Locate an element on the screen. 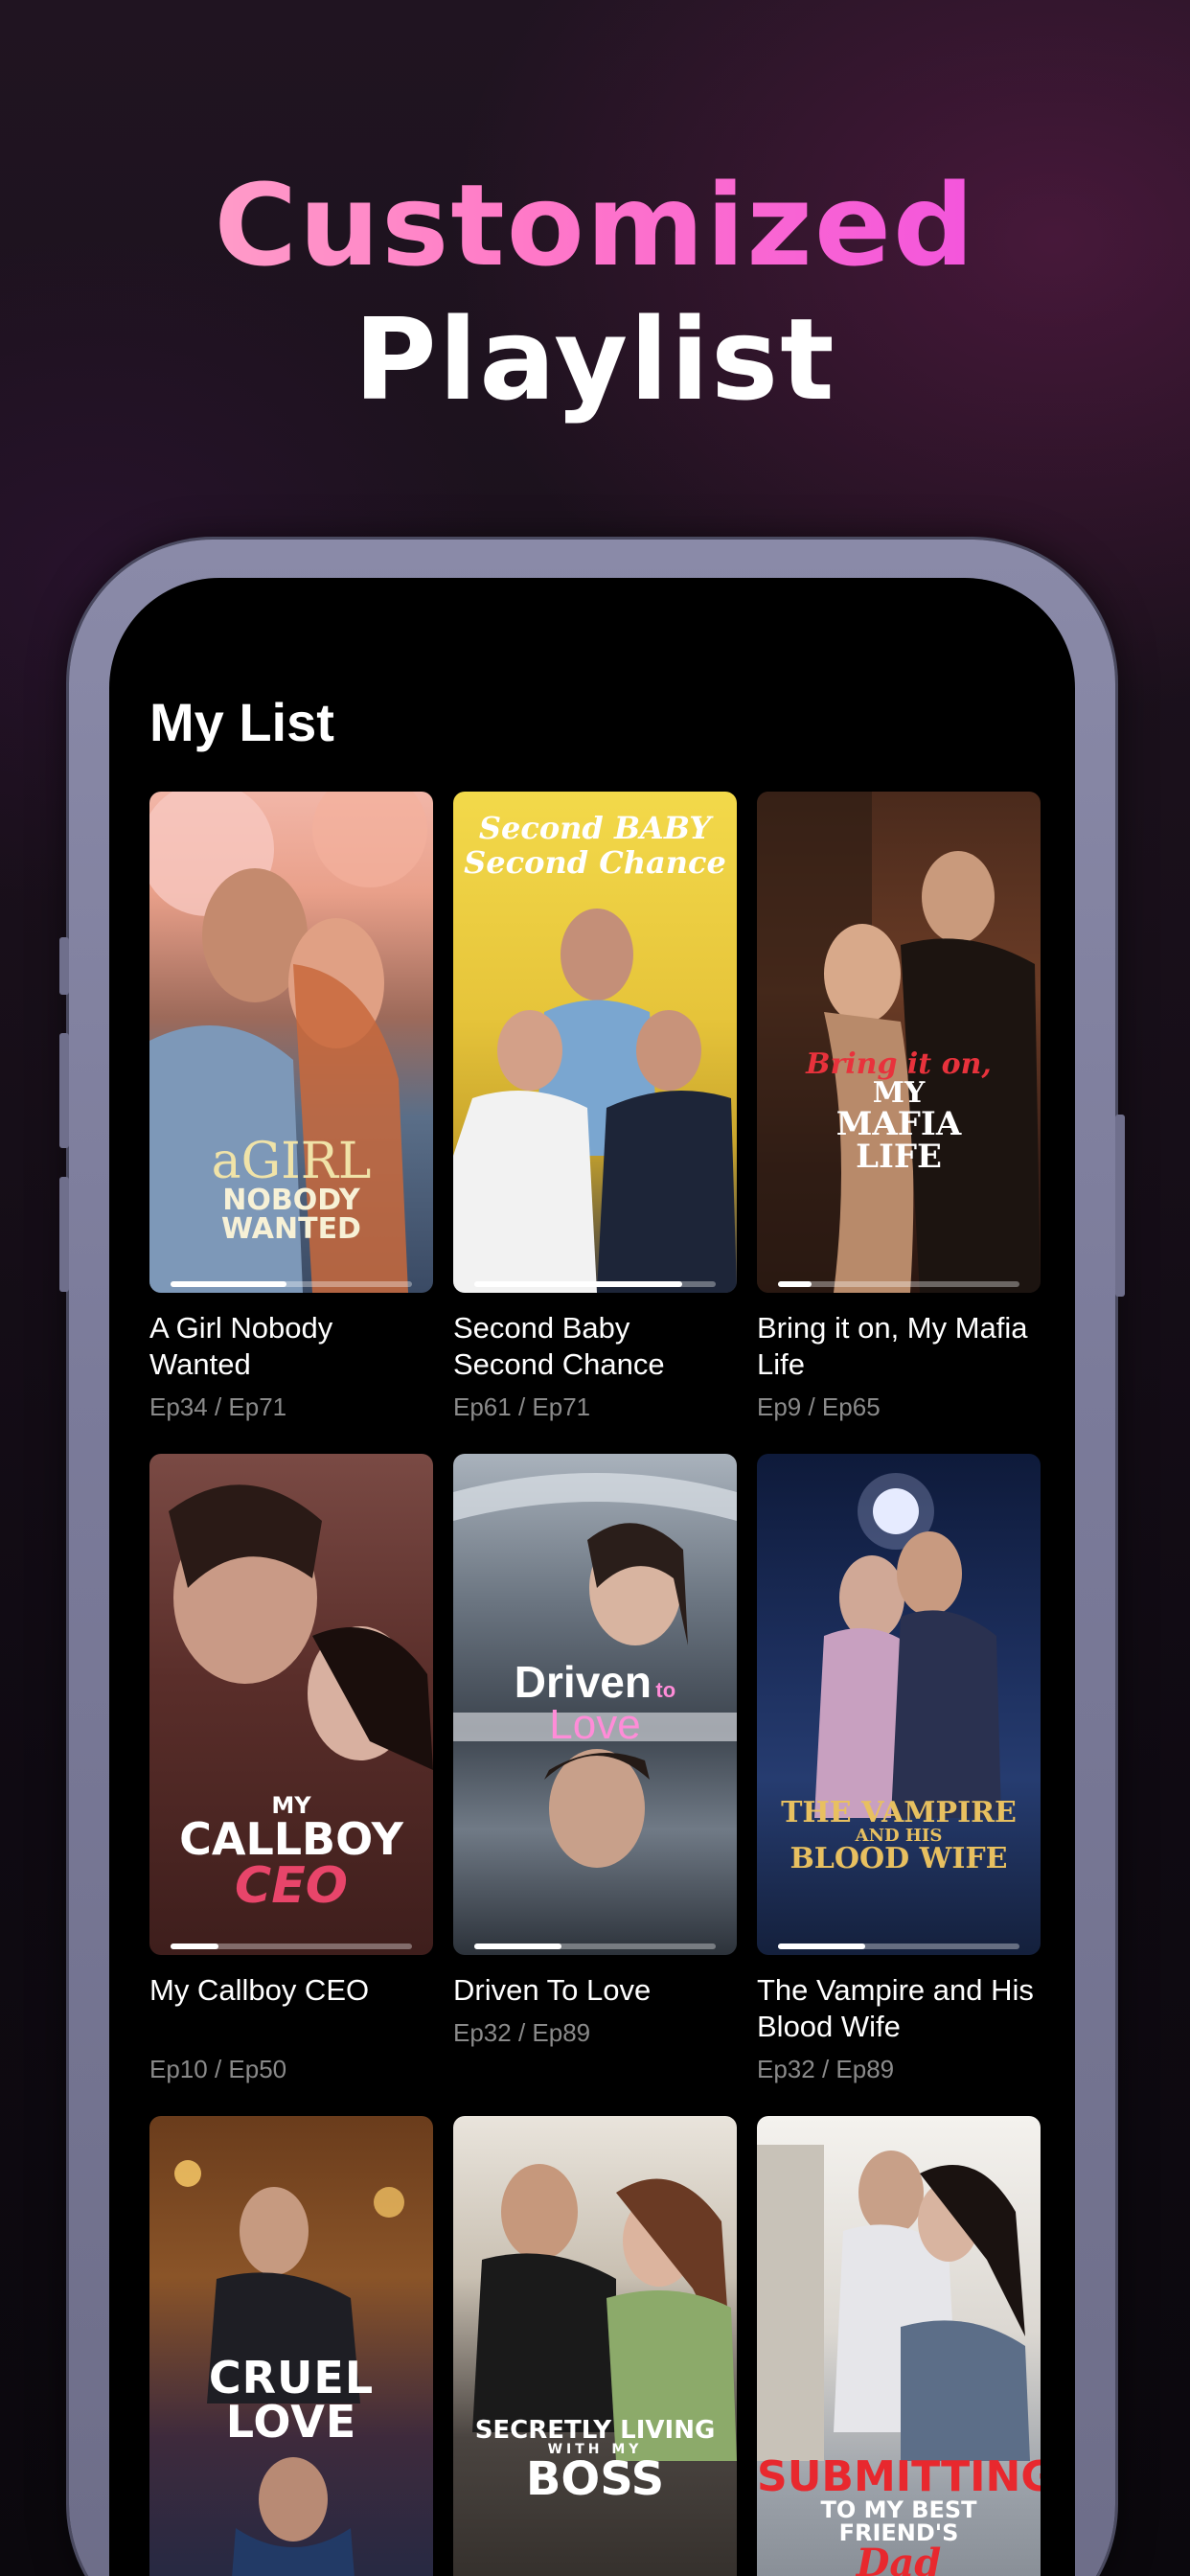  poster-image: MY CALLBOY CEO is located at coordinates (291, 1704).